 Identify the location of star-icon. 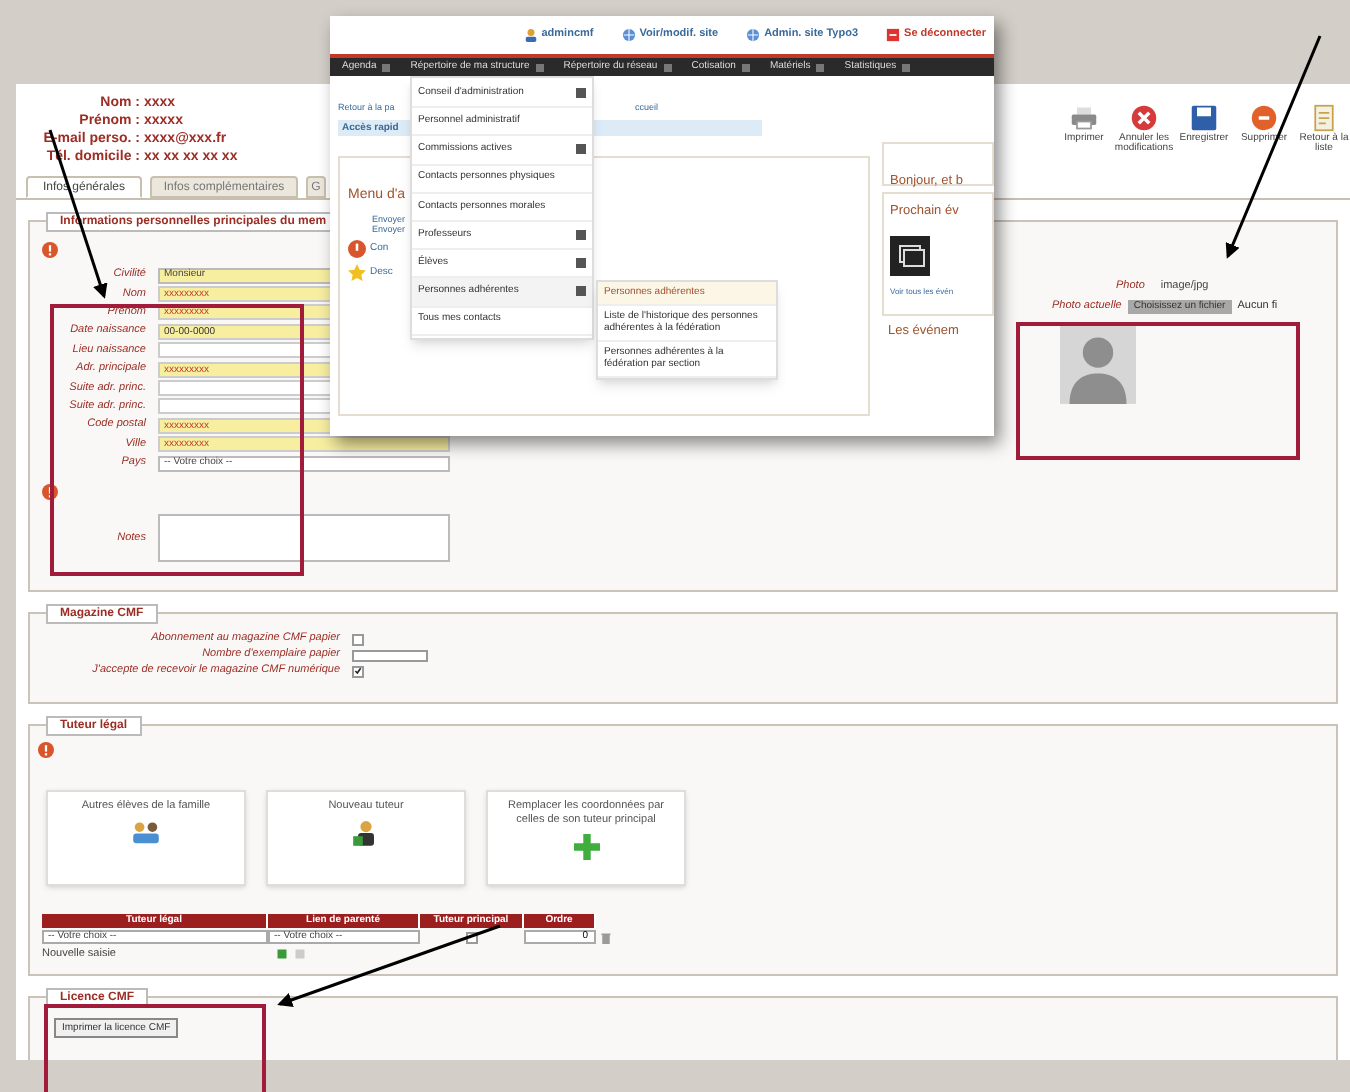
(357, 273).